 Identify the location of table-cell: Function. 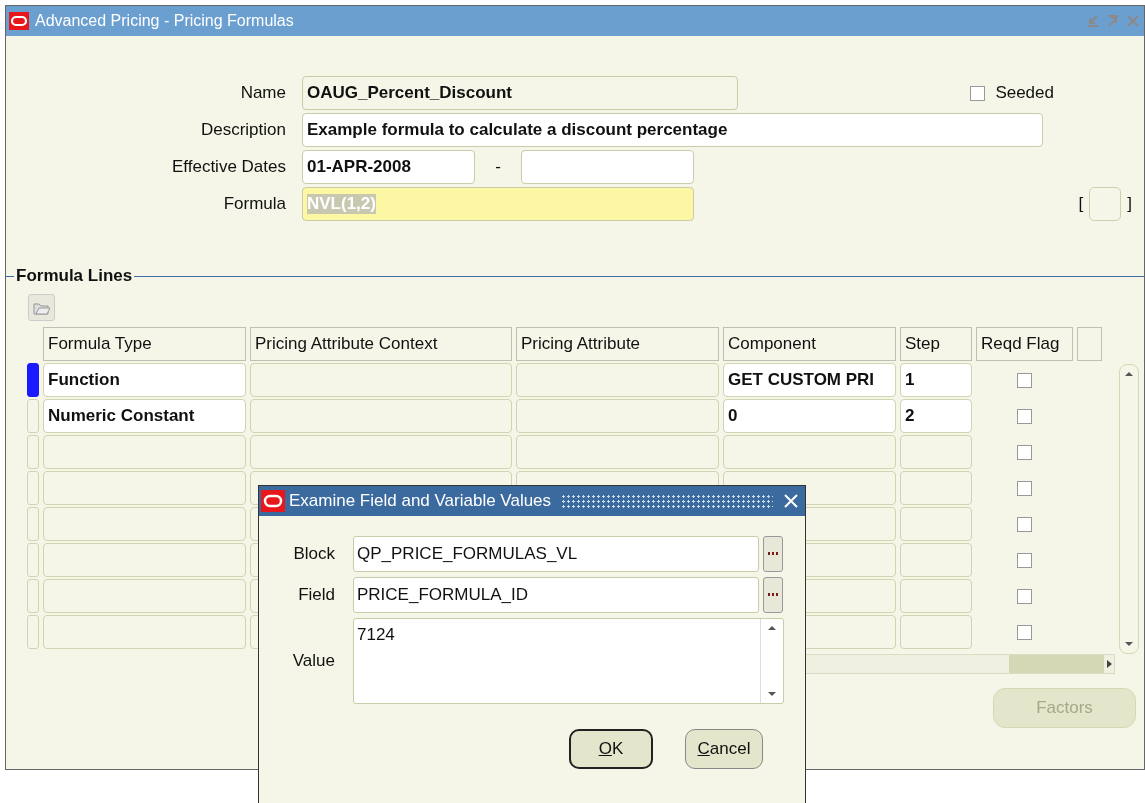
(144, 380).